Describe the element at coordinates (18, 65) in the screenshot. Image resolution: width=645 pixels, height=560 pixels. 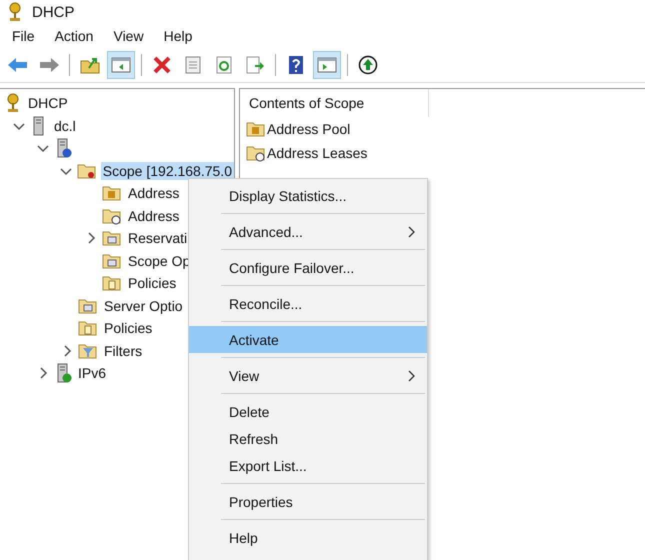
I see `left-arrow-icon` at that location.